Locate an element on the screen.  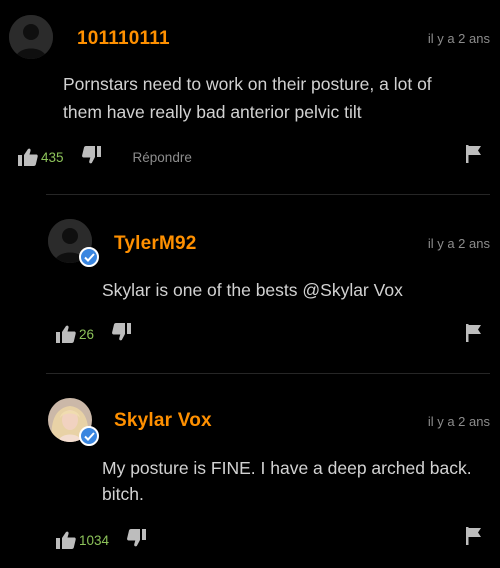
upvote-button: 26 is located at coordinates (75, 334).